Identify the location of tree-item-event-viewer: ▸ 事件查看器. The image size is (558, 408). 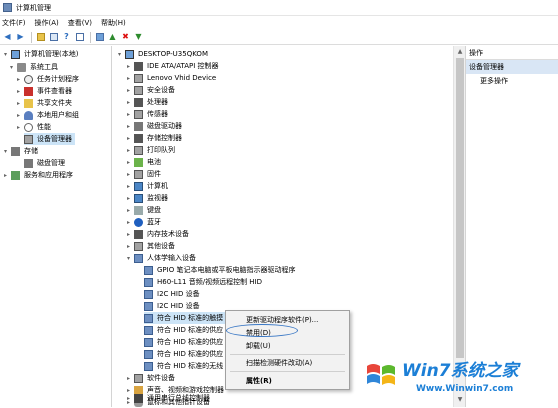
(43, 91).